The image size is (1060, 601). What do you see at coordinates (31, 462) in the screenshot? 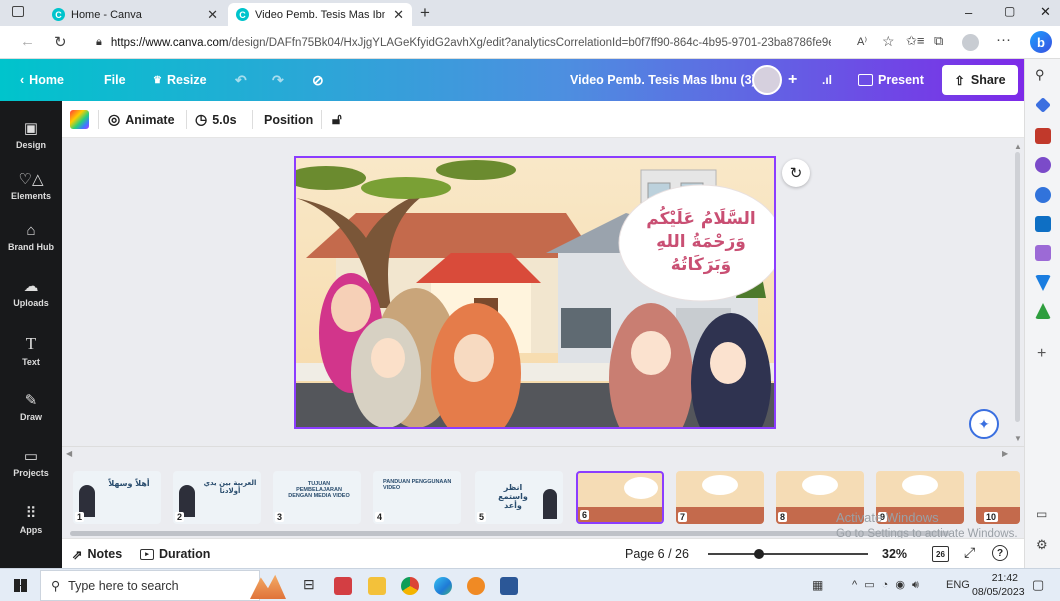
I see `sidebar-item-projects: ▭ Projects` at bounding box center [31, 462].